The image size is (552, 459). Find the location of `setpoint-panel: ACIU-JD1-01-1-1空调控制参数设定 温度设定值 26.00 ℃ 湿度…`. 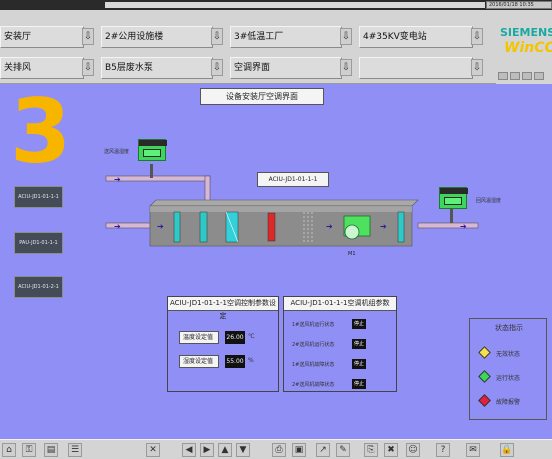

setpoint-panel: ACIU-JD1-01-1-1空调控制参数设定 温度设定值 26.00 ℃ 湿度… is located at coordinates (223, 344).